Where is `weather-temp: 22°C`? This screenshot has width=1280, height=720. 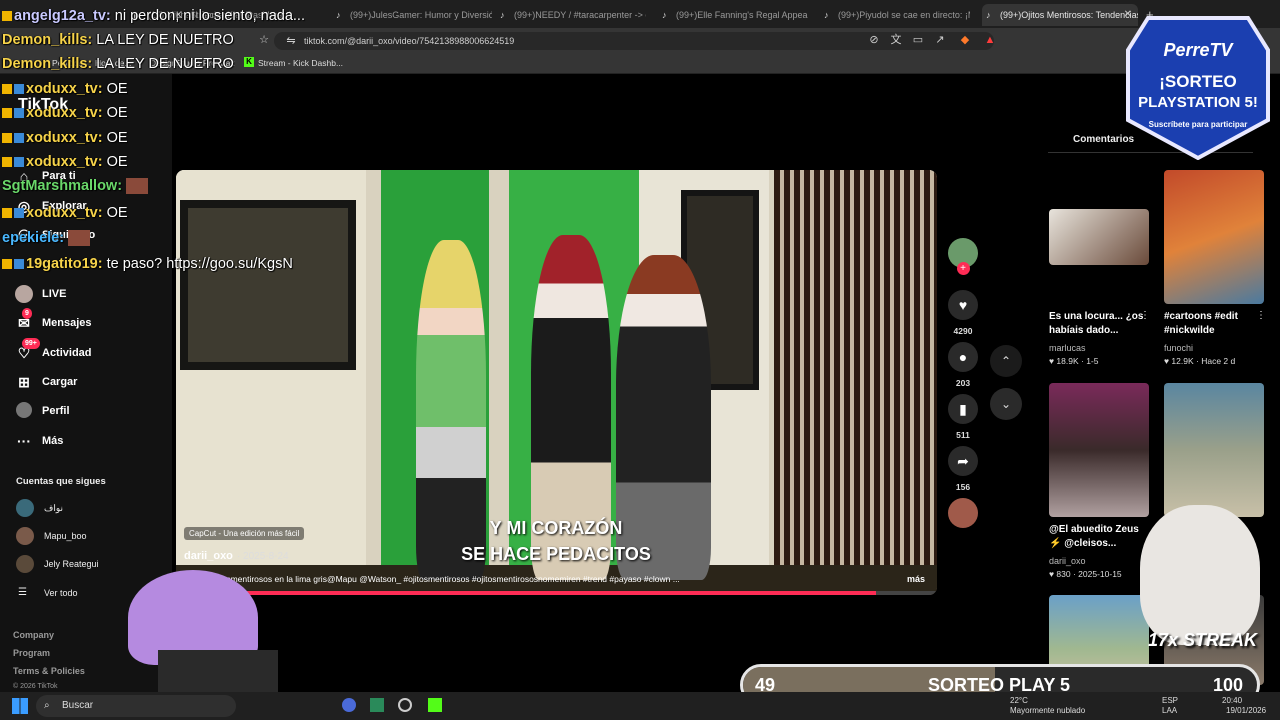 weather-temp: 22°C is located at coordinates (1019, 700).